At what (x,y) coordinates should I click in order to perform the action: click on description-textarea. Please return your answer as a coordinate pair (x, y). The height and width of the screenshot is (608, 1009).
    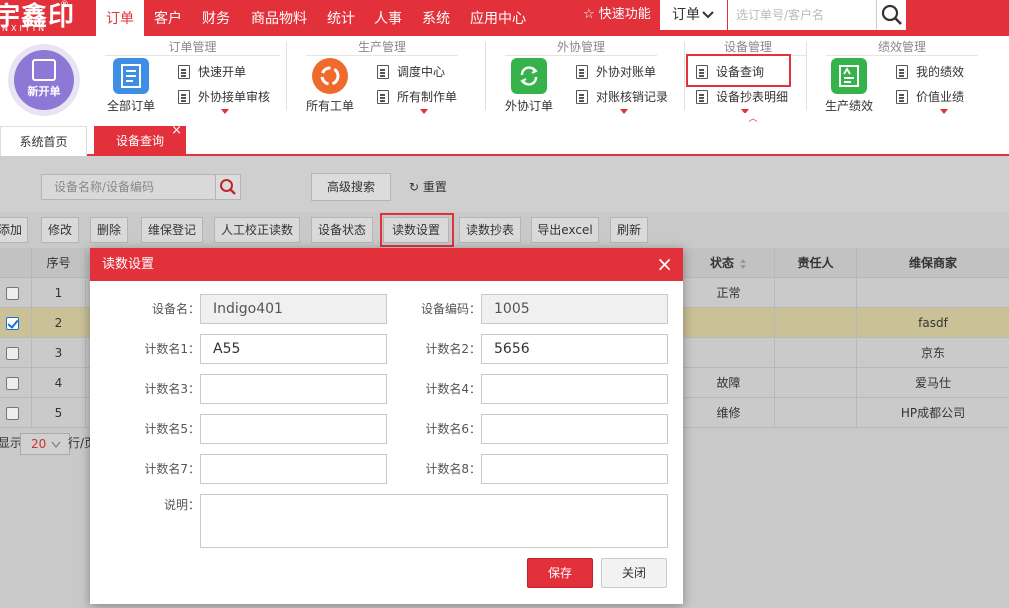
    Looking at the image, I should click on (434, 521).